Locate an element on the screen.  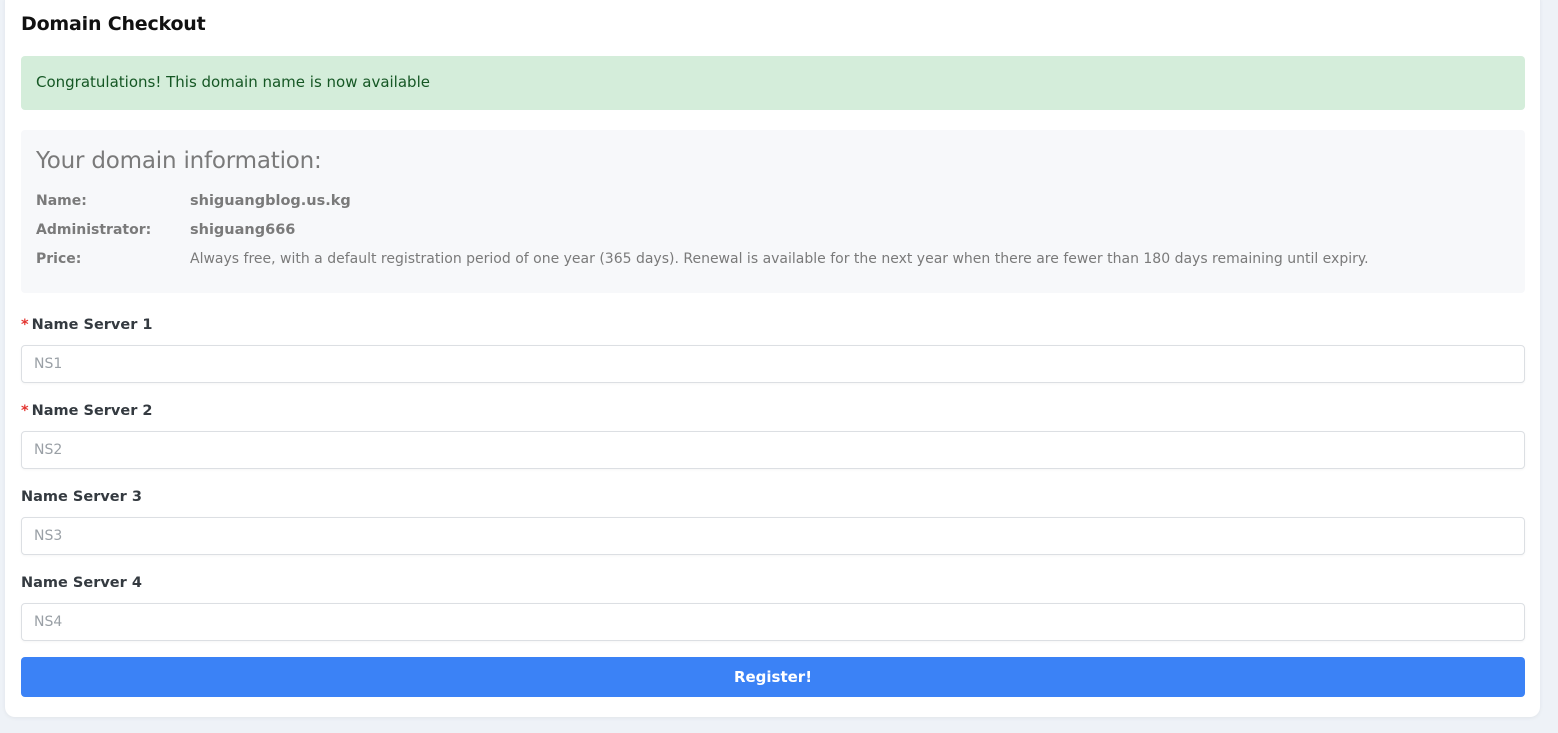
name-server-4-input is located at coordinates (773, 622).